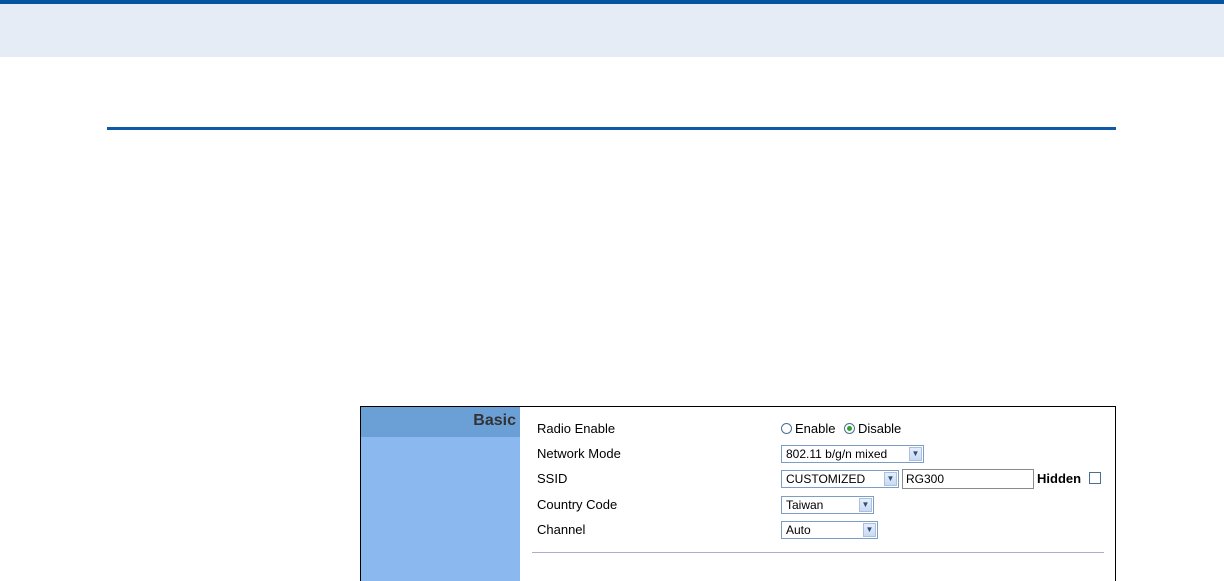 The height and width of the screenshot is (581, 1224). I want to click on row-country-code: Country Code Taiwan ▼, so click(817, 505).